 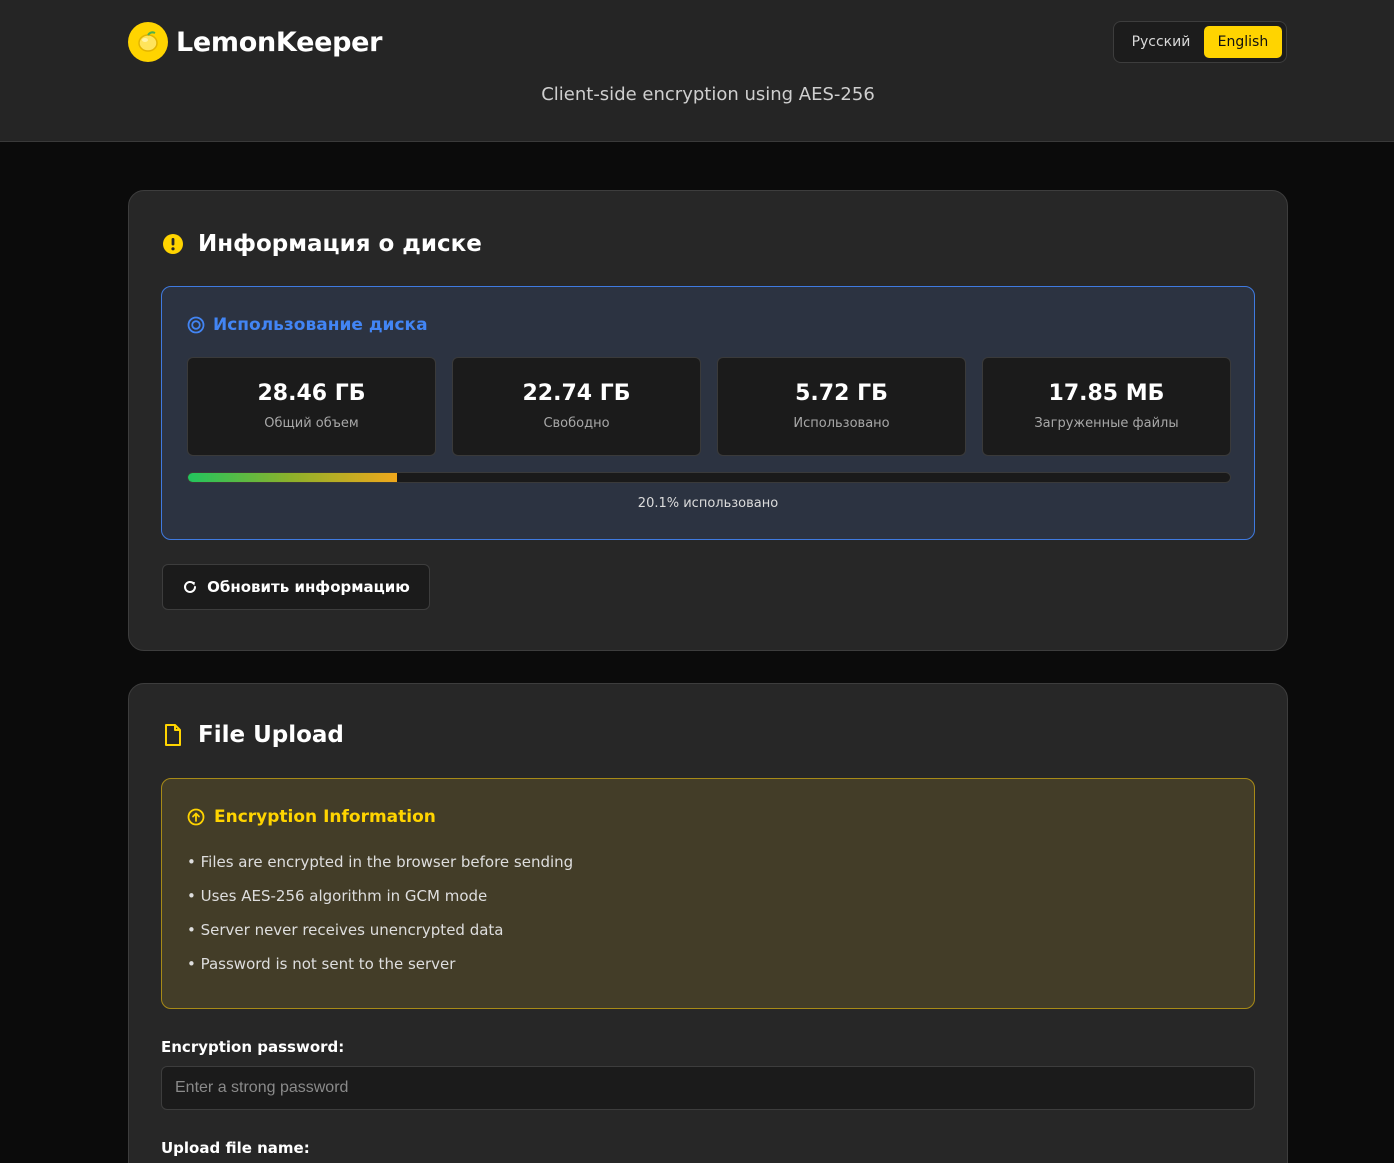 I want to click on encryption-password-label: Encryption password:, so click(x=253, y=1047).